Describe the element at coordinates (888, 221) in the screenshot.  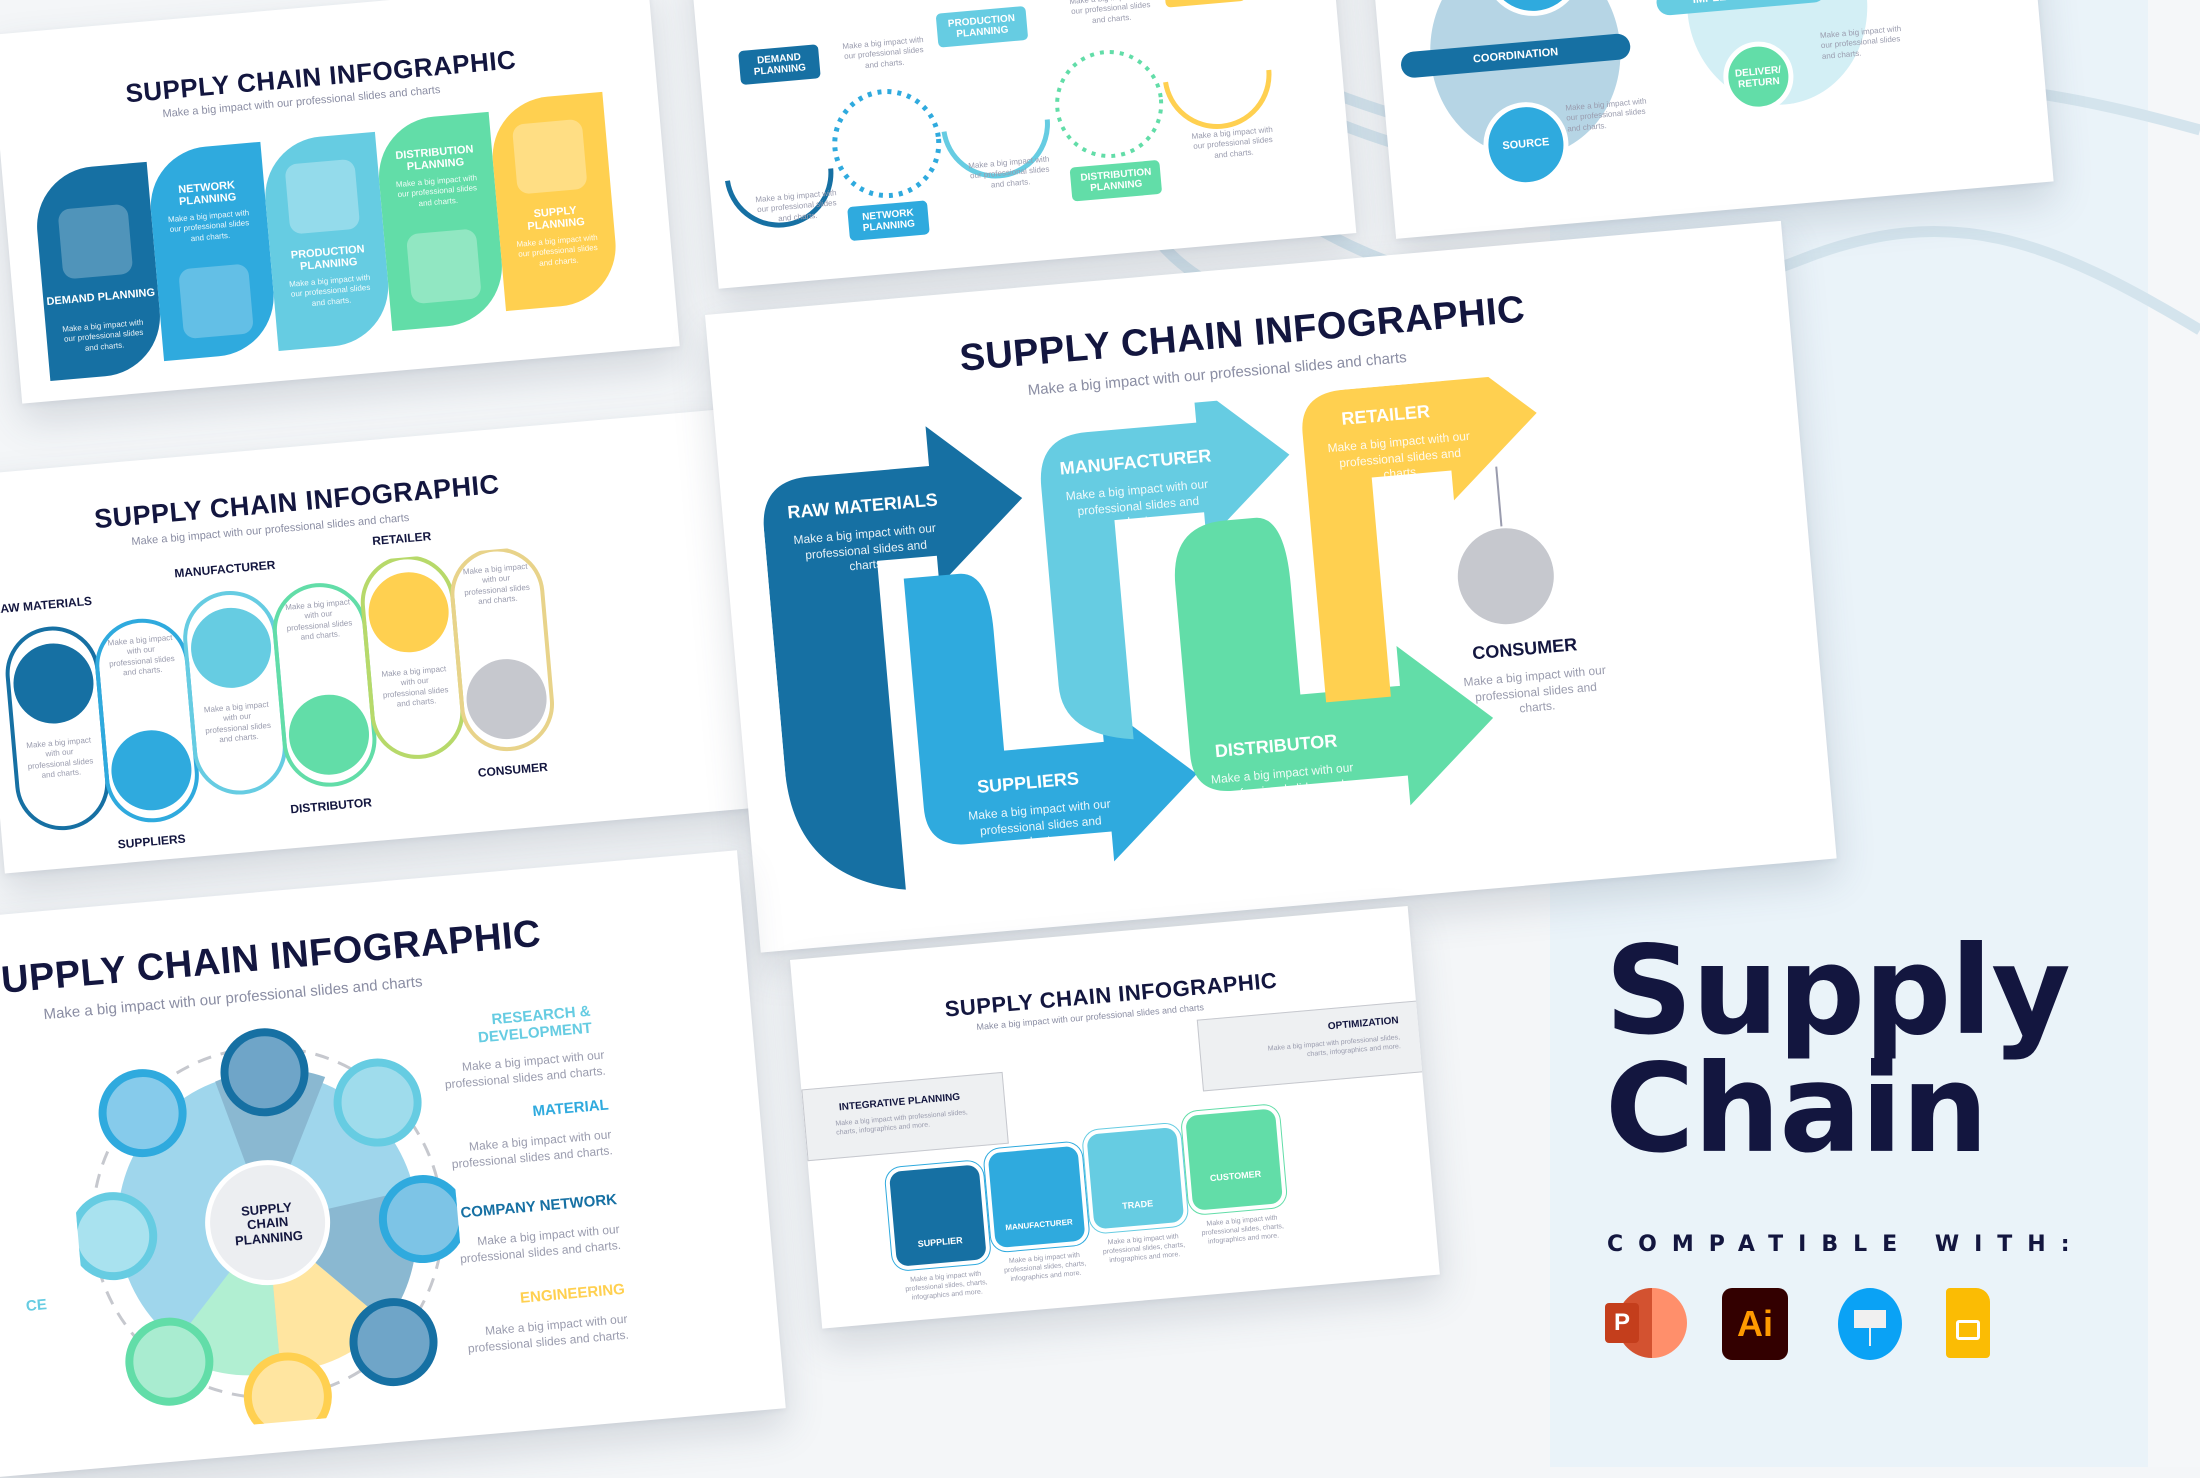
I see `step-label-network: NETWORK PLANNING` at that location.